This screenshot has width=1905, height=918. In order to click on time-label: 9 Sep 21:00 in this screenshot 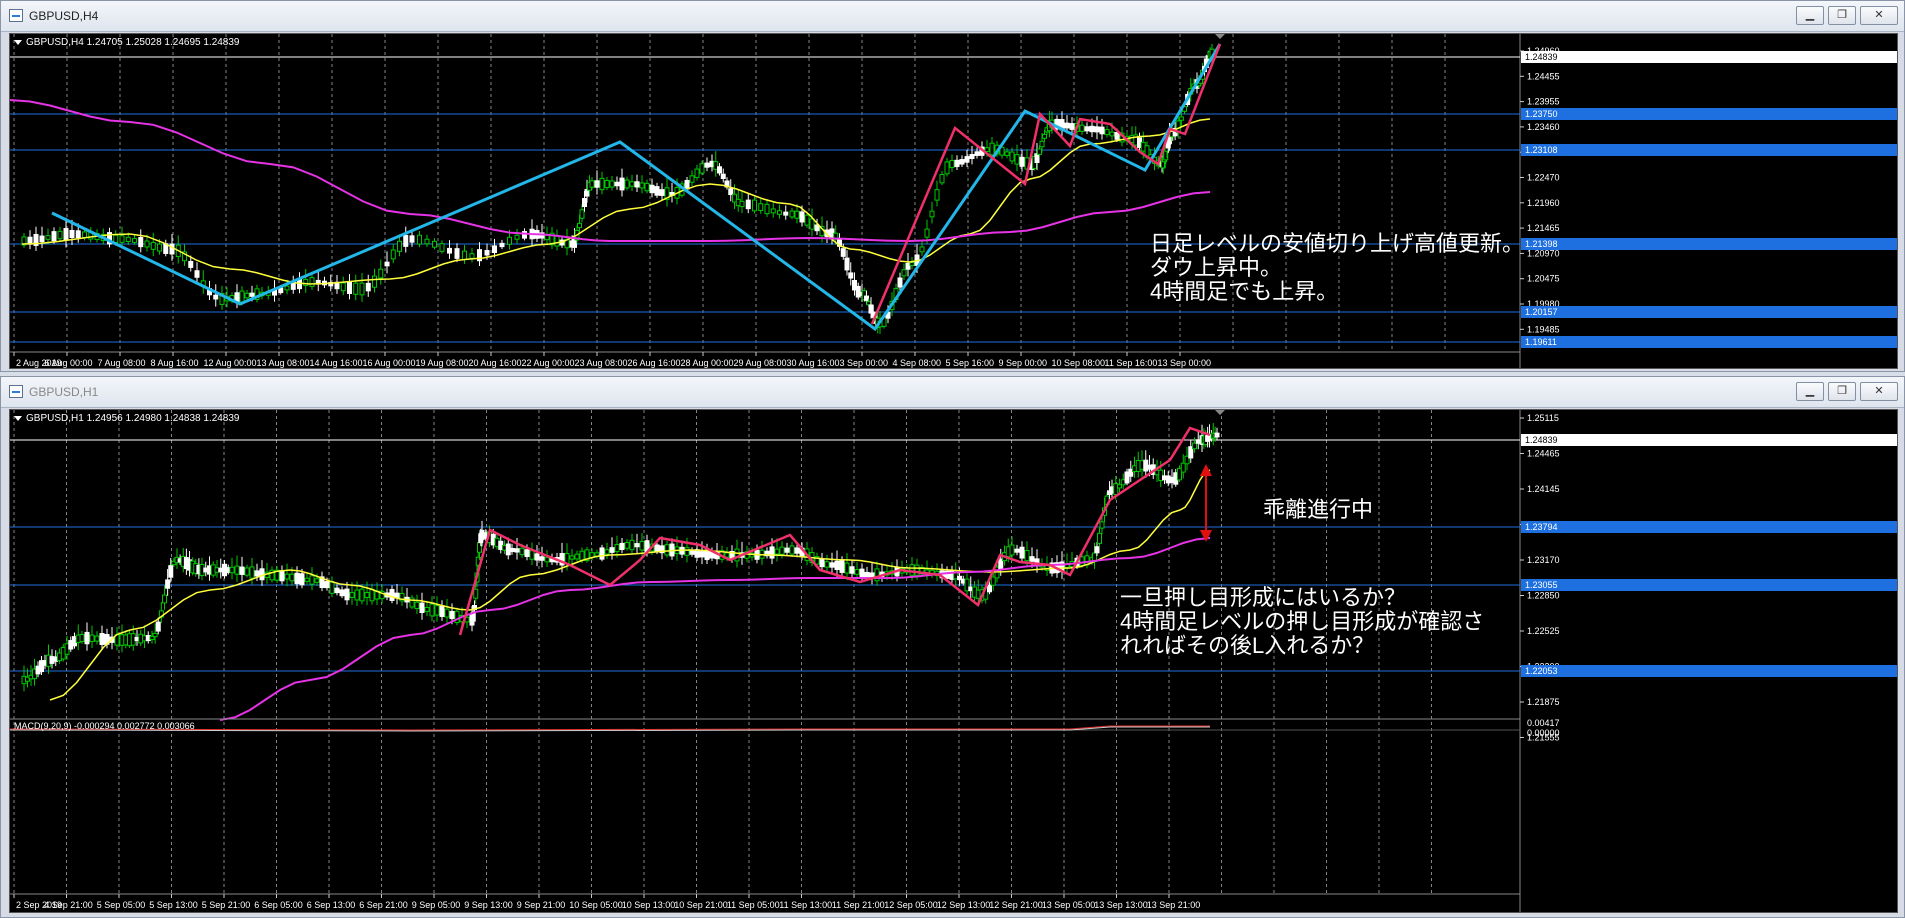, I will do `click(541, 905)`.